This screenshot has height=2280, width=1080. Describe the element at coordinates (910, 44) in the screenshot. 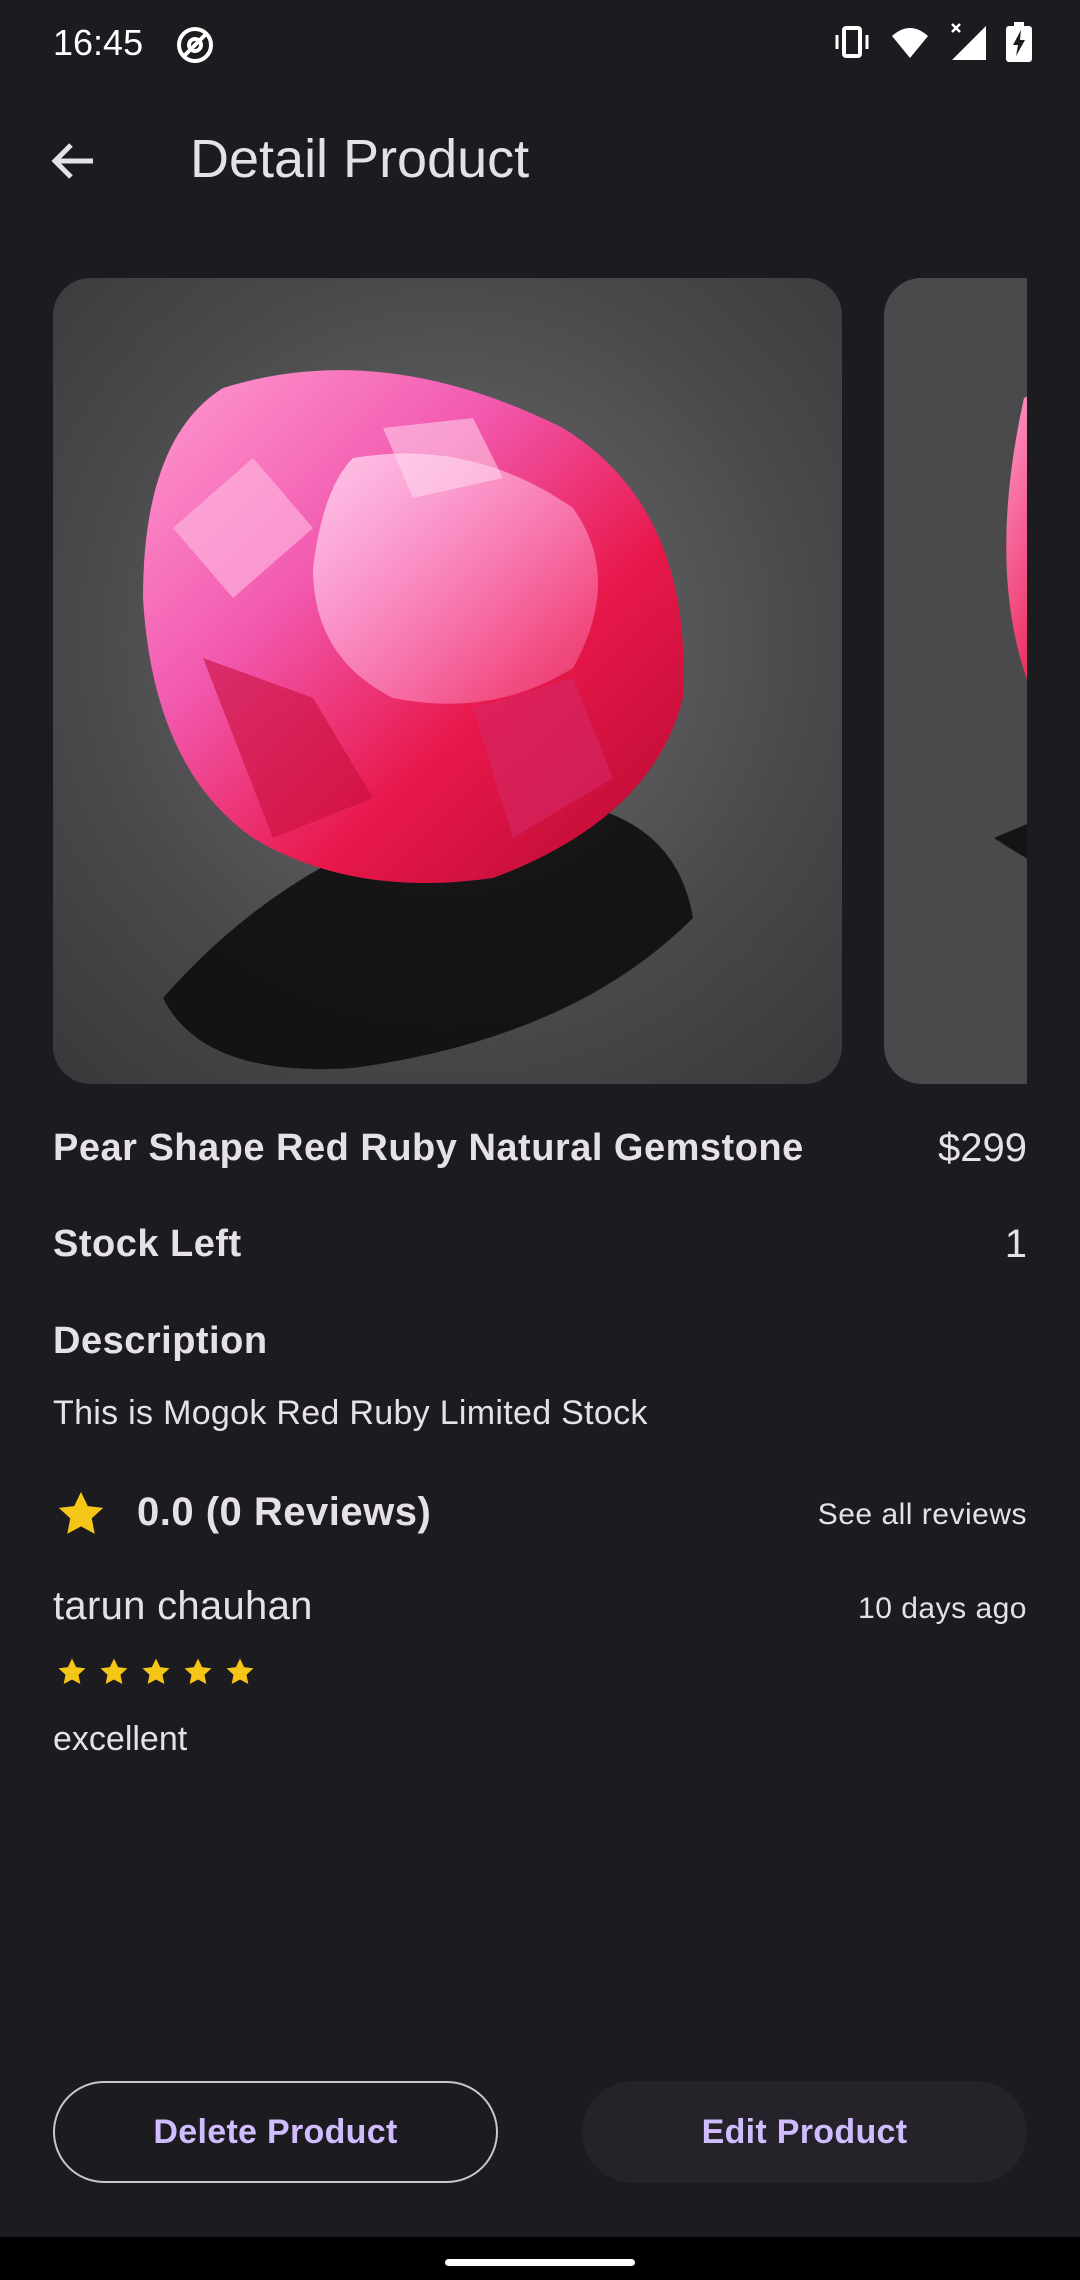

I see `wifi-icon` at that location.